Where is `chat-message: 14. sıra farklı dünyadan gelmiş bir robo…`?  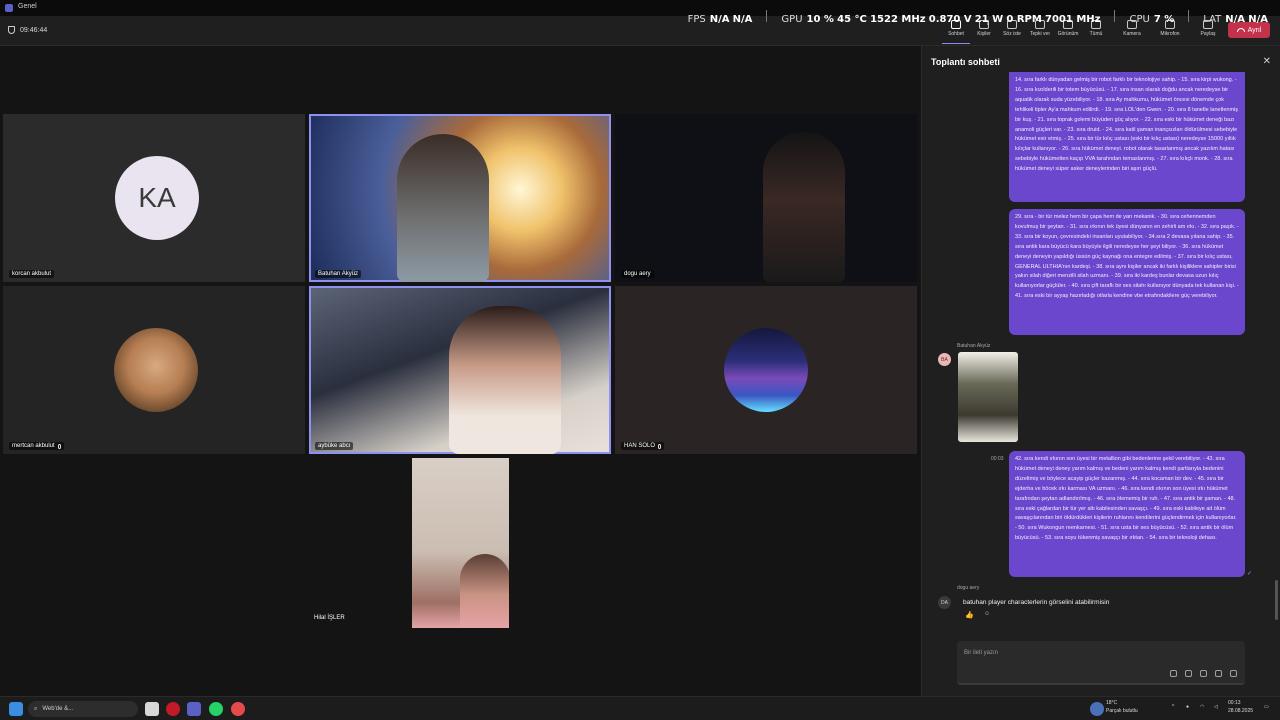
chat-message: 14. sıra farklı dünyadan gelmiş bir robo… is located at coordinates (1127, 137).